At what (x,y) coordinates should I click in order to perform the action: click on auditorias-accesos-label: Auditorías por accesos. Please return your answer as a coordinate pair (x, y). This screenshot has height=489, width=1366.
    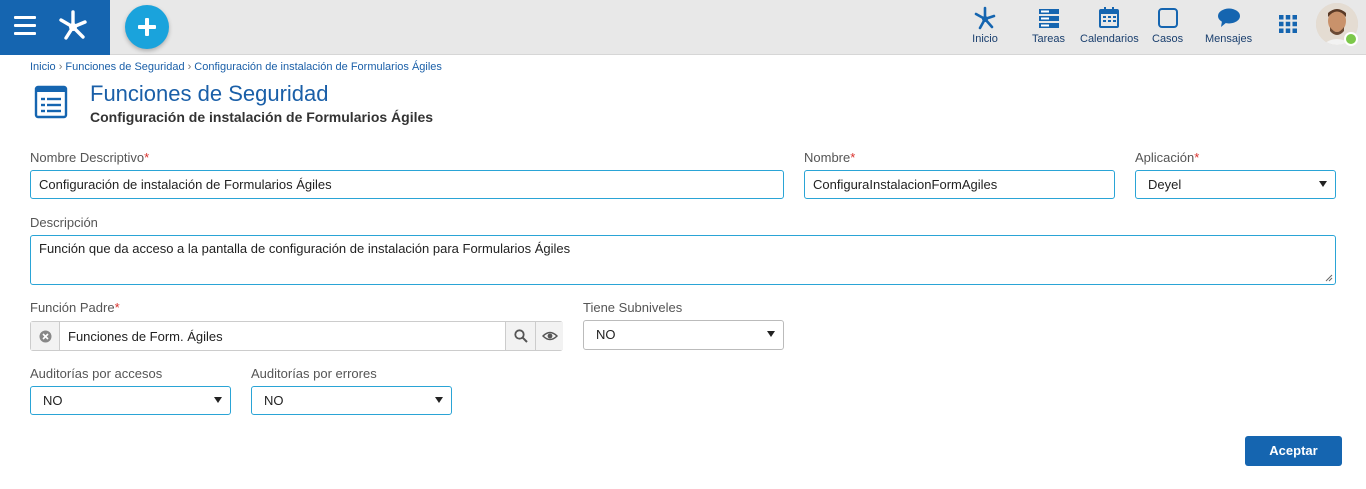
    Looking at the image, I should click on (96, 373).